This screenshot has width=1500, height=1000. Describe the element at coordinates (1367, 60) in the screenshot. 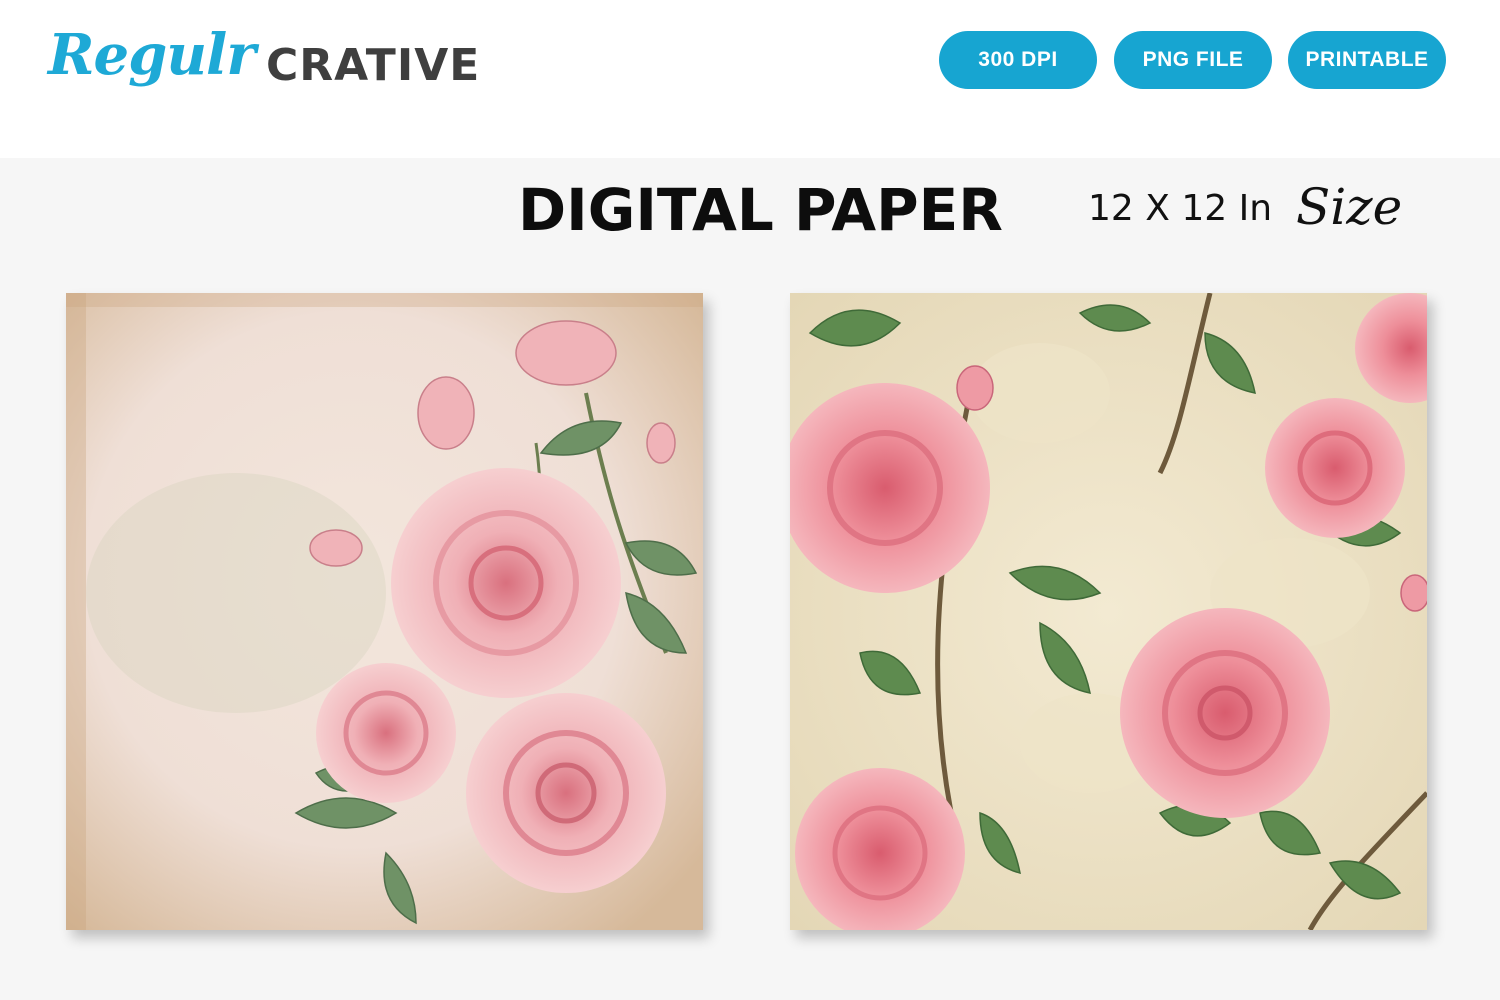

I see `badge-printable: PRINTABLE` at that location.